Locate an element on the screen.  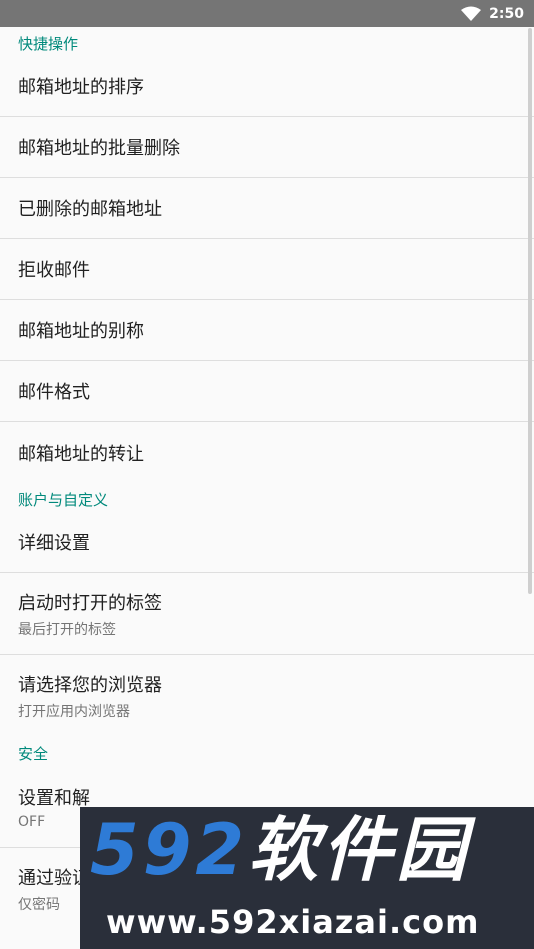
status-bar: 2:50 is located at coordinates (267, 13).